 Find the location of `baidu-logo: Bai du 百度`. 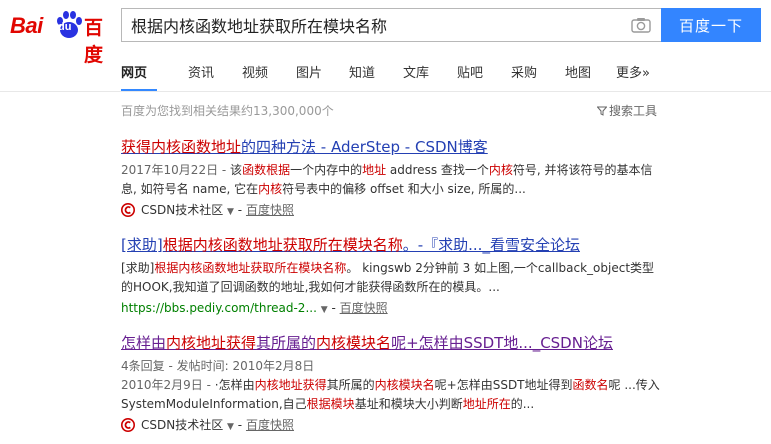

baidu-logo: Bai du 百度 is located at coordinates (62, 38).